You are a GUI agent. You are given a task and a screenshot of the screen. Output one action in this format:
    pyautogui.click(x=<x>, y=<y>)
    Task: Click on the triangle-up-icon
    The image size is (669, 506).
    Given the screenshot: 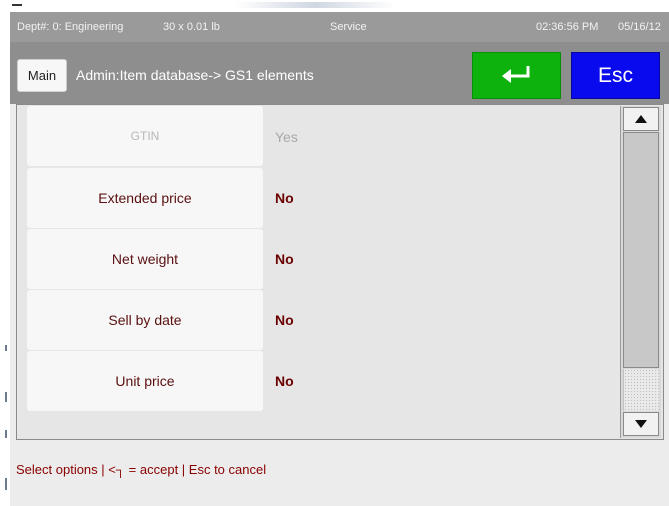 What is the action you would take?
    pyautogui.click(x=641, y=119)
    